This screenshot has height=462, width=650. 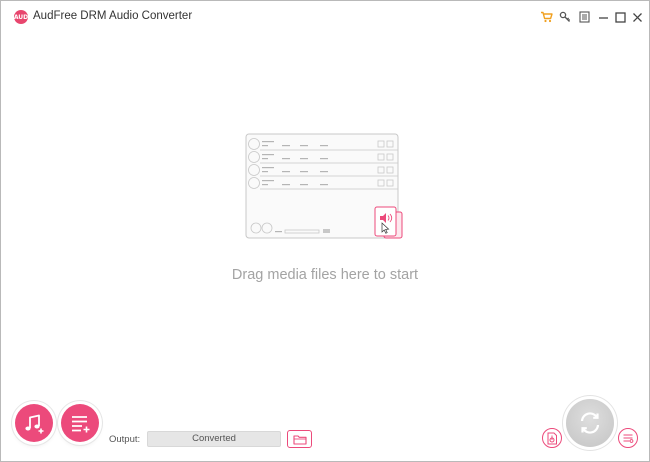 I want to click on app-title: AudFree DRM Audio Converter, so click(x=113, y=16).